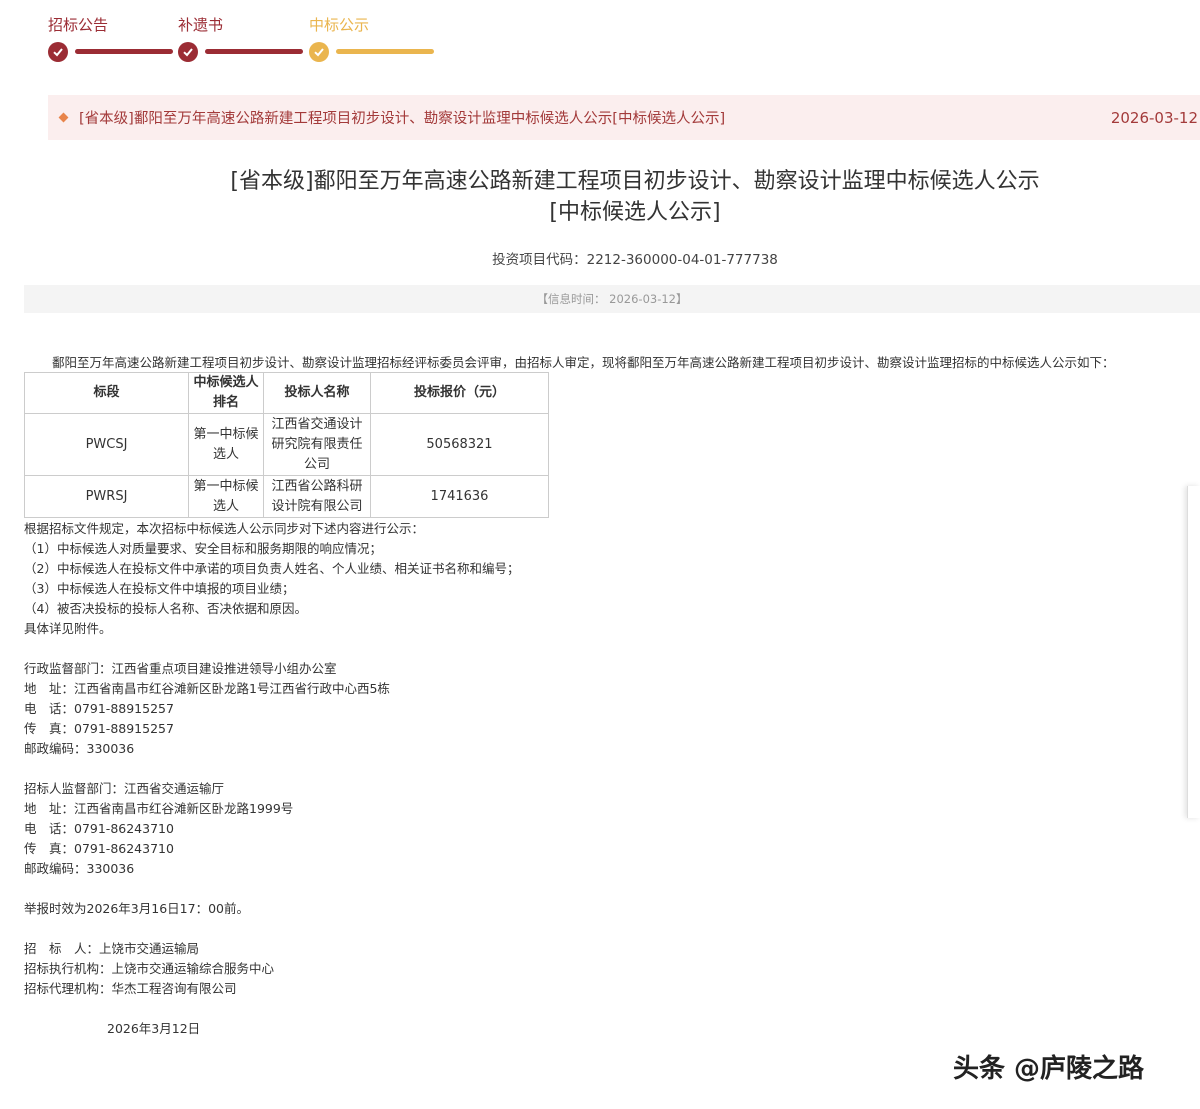 The height and width of the screenshot is (1109, 1200). Describe the element at coordinates (180, 668) in the screenshot. I see `admin-dept: 行政监督部门：江西省重点项目建设推进领导小组办公室` at that location.